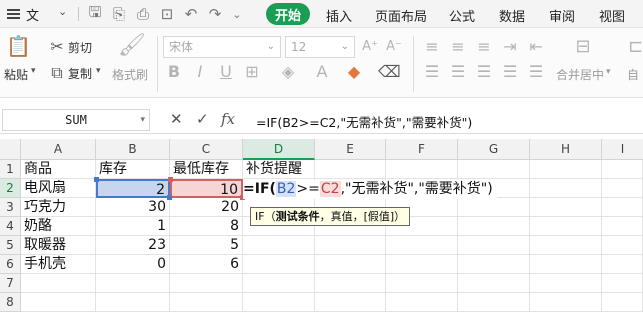  What do you see at coordinates (191, 14) in the screenshot?
I see `undo-icon: ↶` at bounding box center [191, 14].